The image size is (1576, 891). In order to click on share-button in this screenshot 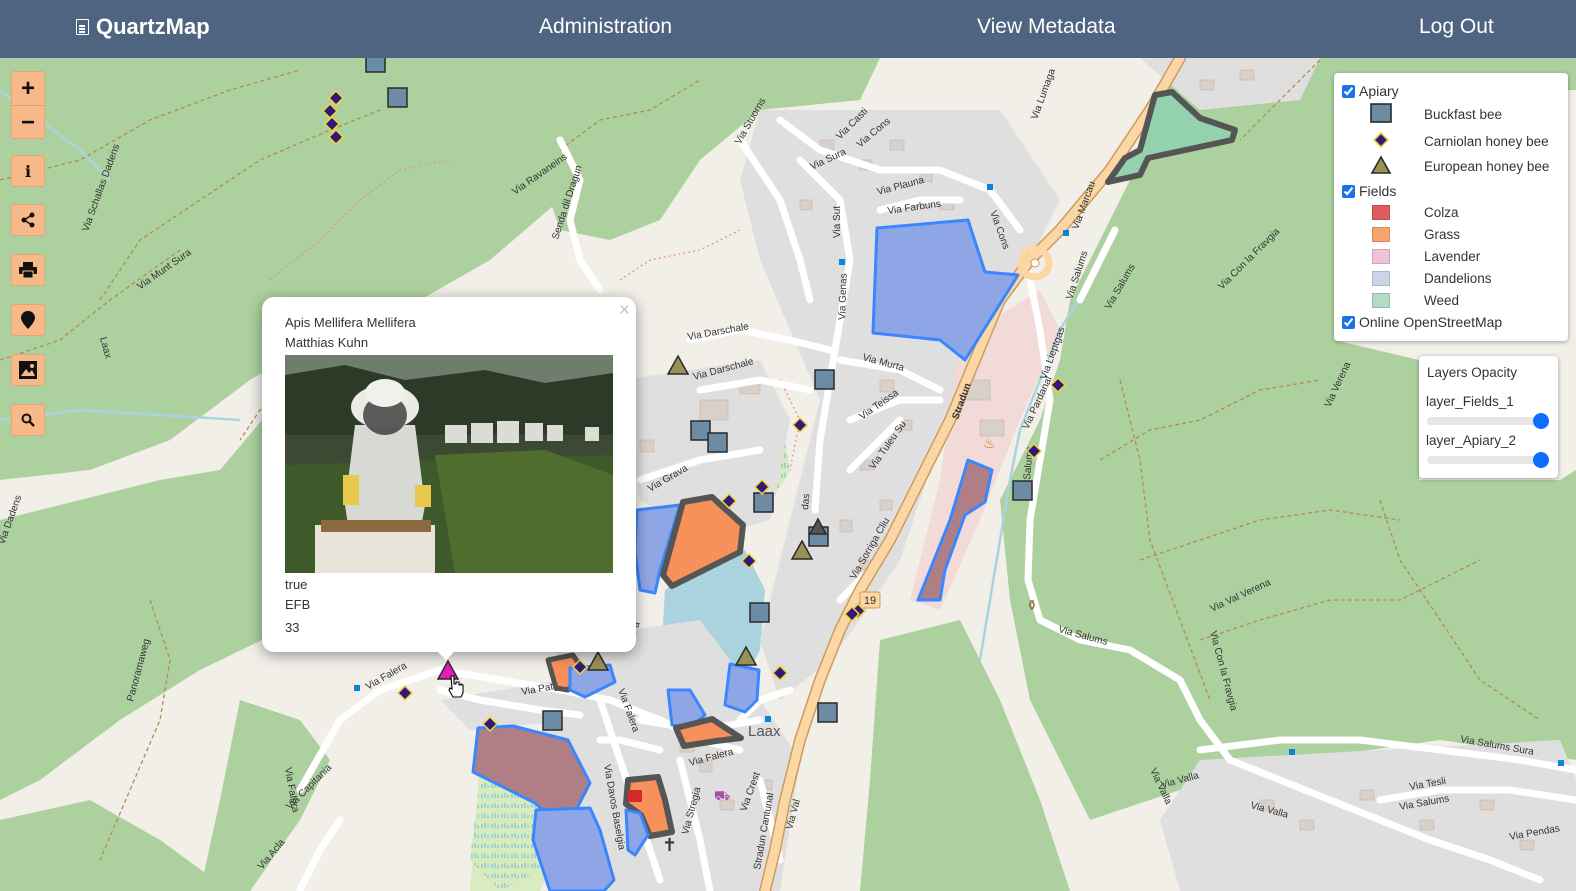, I will do `click(28, 220)`.